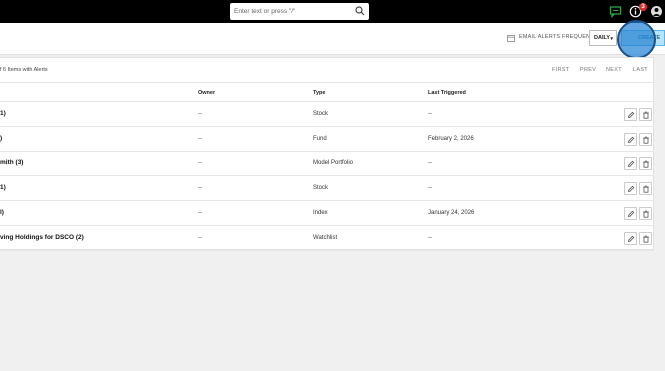 This screenshot has width=665, height=371. I want to click on row-last-triggered: February 2, 2026, so click(451, 138).